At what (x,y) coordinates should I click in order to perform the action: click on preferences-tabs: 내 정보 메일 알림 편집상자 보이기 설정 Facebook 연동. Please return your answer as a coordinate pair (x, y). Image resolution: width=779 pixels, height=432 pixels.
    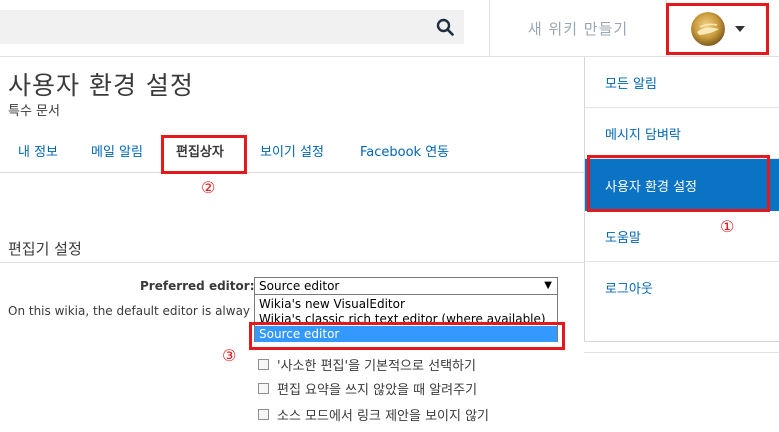
    Looking at the image, I should click on (292, 156).